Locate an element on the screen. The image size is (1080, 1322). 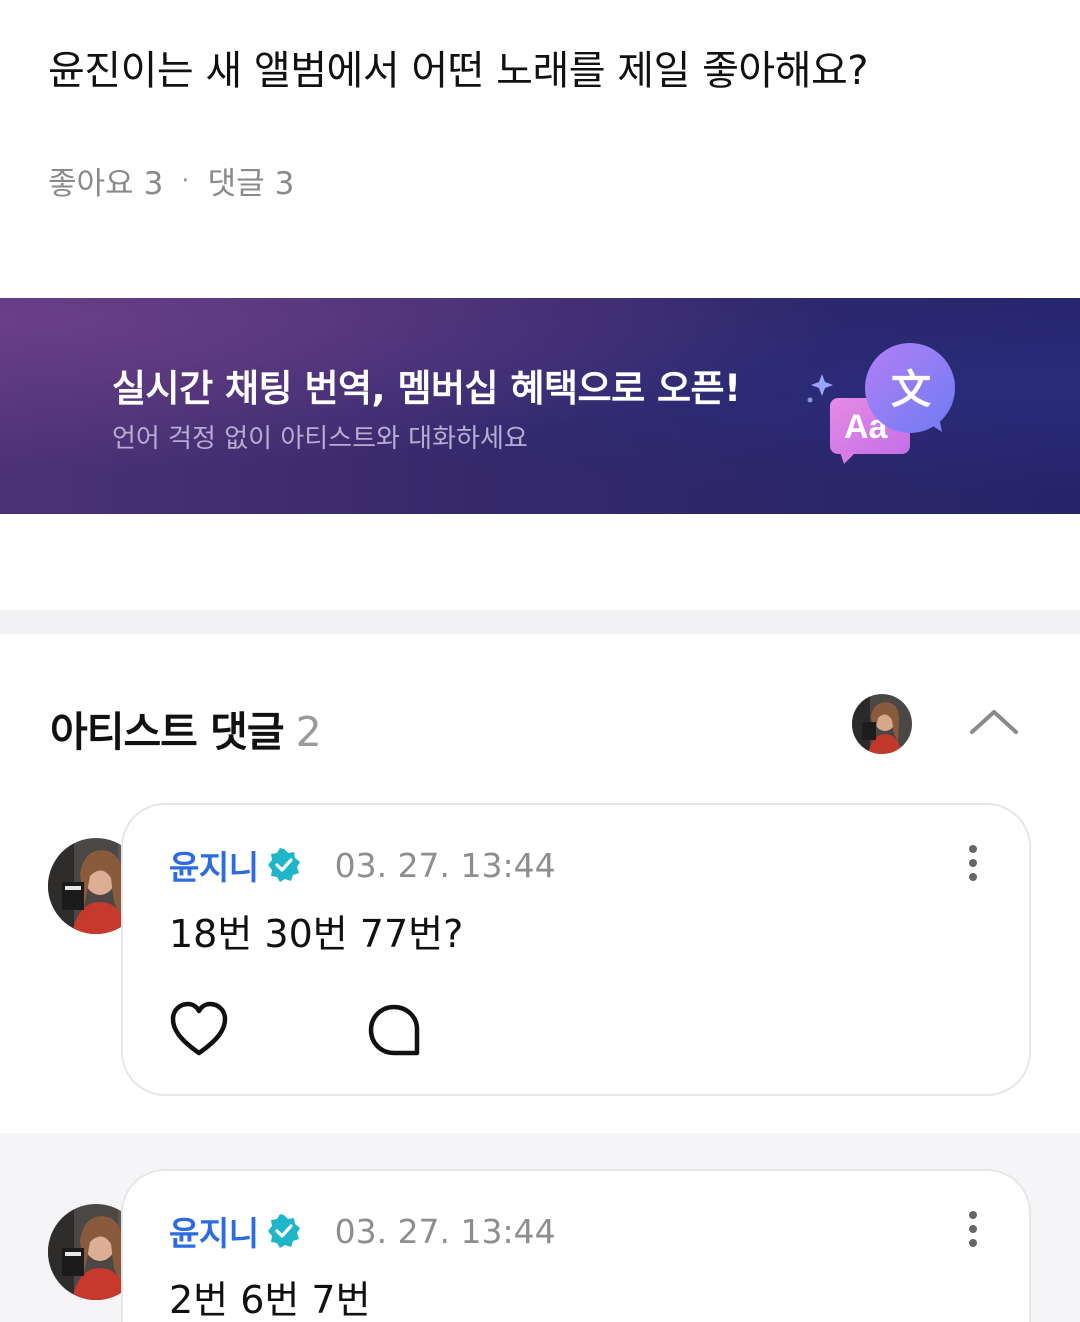
comments-count: 3 is located at coordinates (284, 184).